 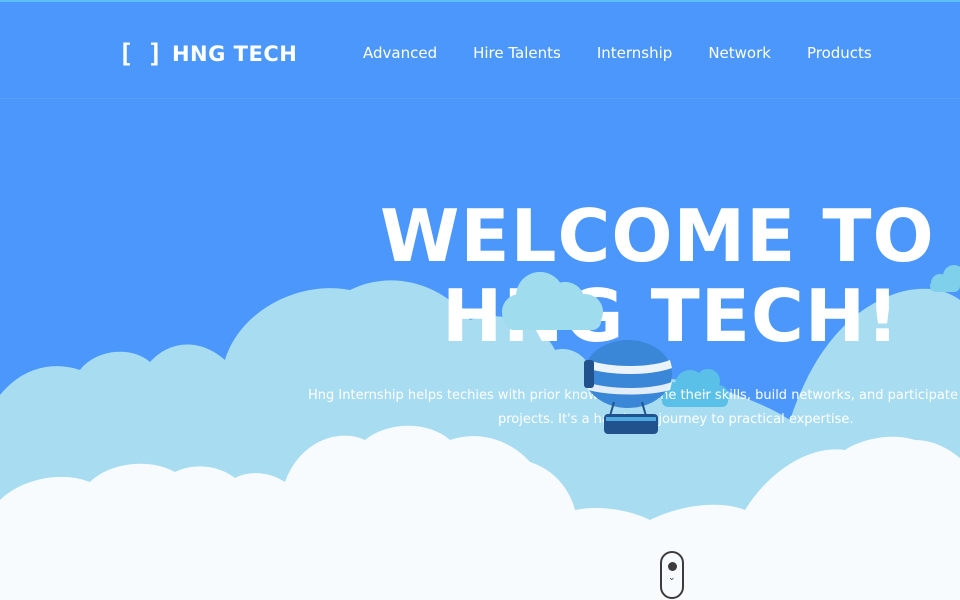 I want to click on scroll-wheel-dot, so click(x=672, y=566).